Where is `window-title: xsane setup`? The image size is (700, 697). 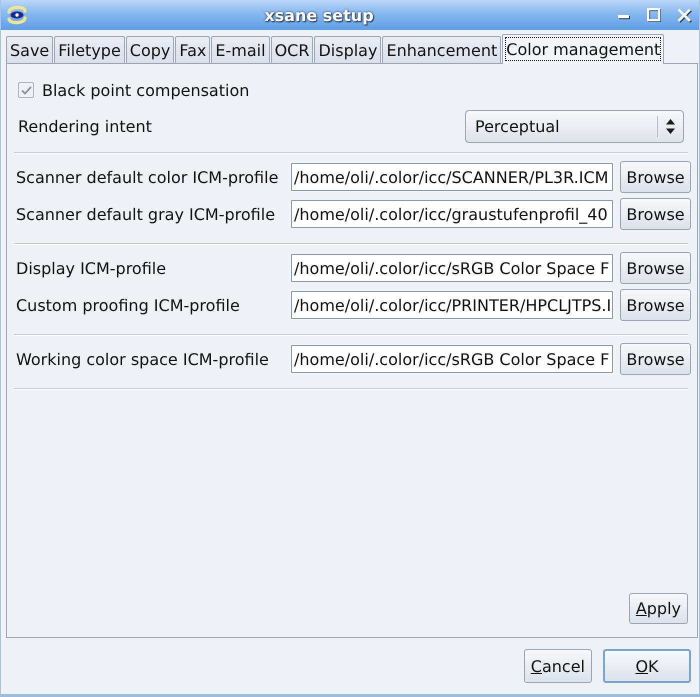
window-title: xsane setup is located at coordinates (319, 15).